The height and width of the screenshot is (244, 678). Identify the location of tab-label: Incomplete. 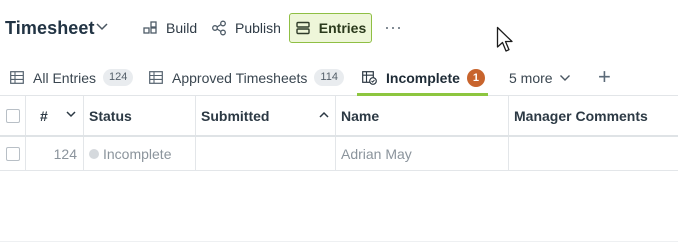
(423, 77).